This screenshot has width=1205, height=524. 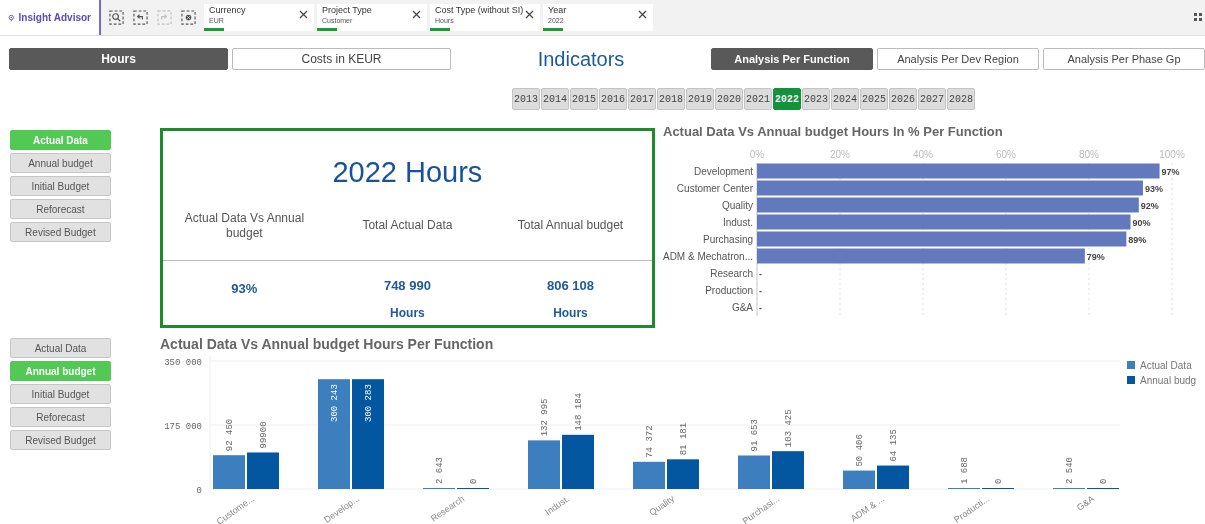 I want to click on value-label: 148 184, so click(x=579, y=412).